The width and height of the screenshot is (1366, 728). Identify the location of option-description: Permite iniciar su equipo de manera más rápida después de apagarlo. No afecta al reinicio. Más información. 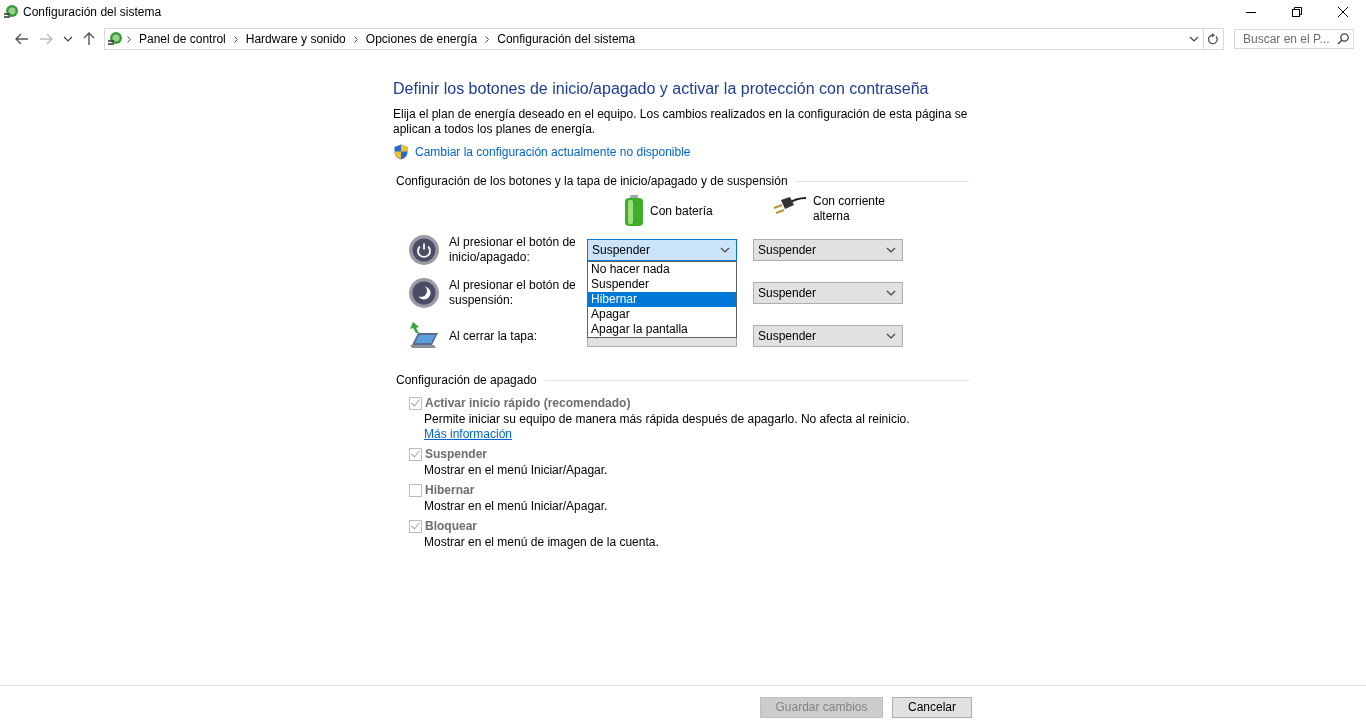
(667, 427).